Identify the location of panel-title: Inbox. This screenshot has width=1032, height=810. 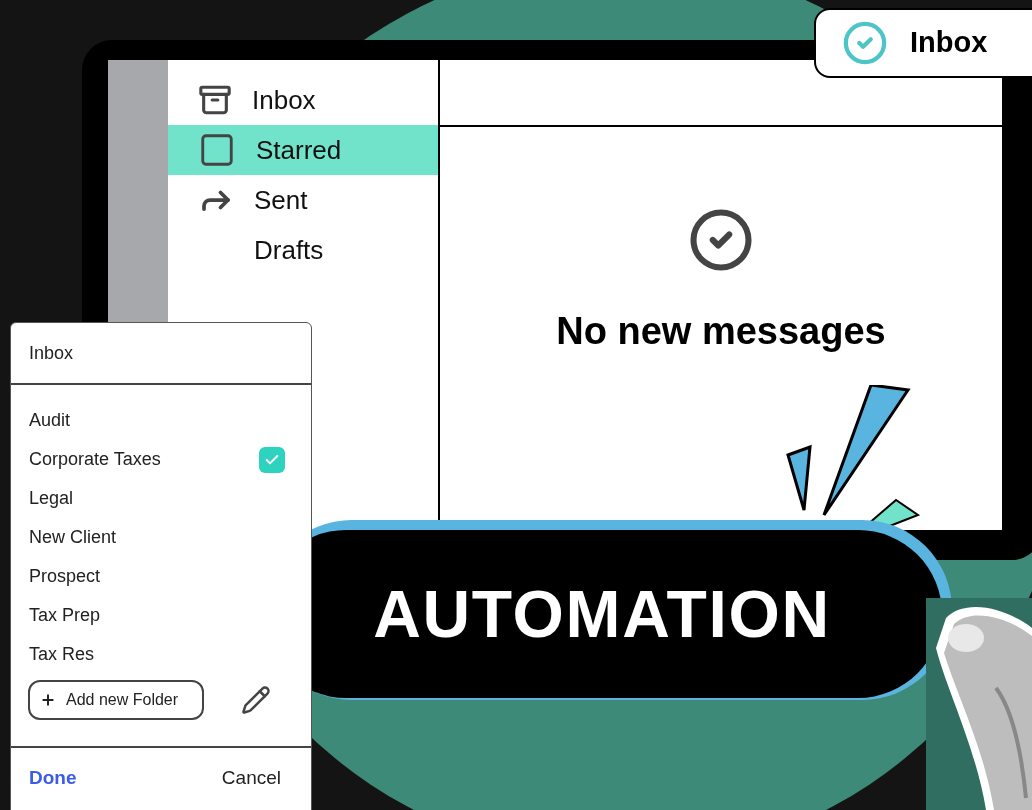
(51, 353).